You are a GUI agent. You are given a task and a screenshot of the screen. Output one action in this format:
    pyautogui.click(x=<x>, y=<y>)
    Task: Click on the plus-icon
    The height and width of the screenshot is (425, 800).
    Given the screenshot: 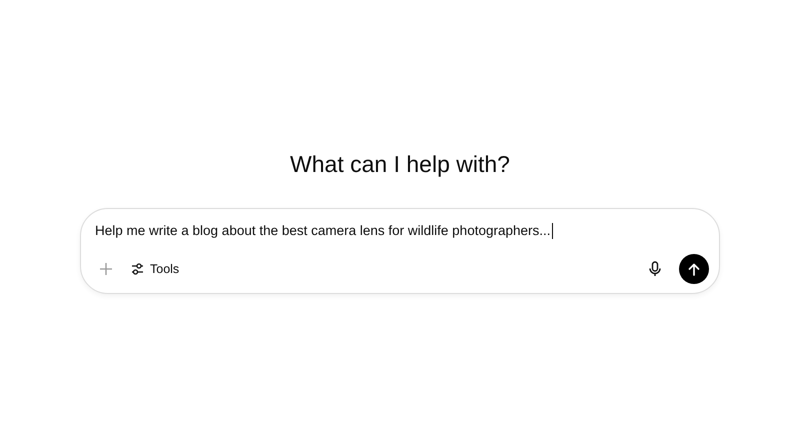 What is the action you would take?
    pyautogui.click(x=106, y=269)
    